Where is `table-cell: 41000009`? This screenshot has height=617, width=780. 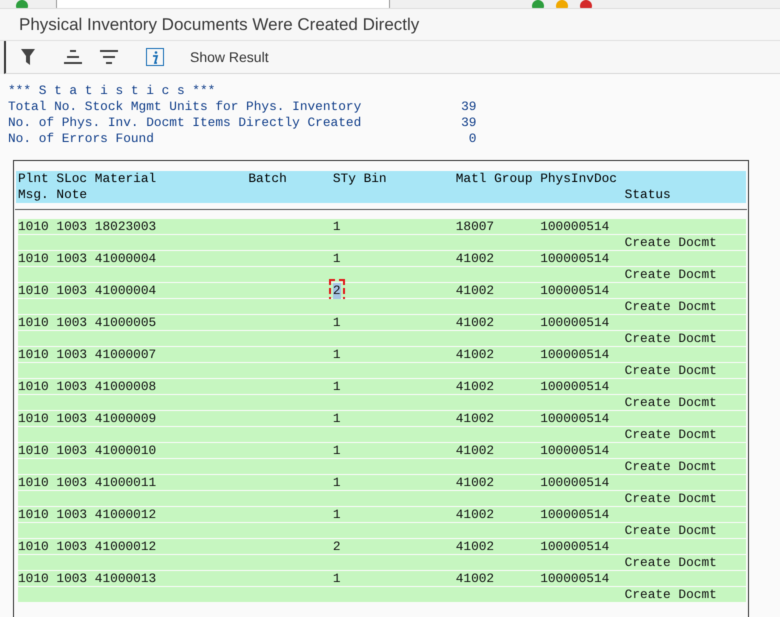
table-cell: 41000009 is located at coordinates (125, 419).